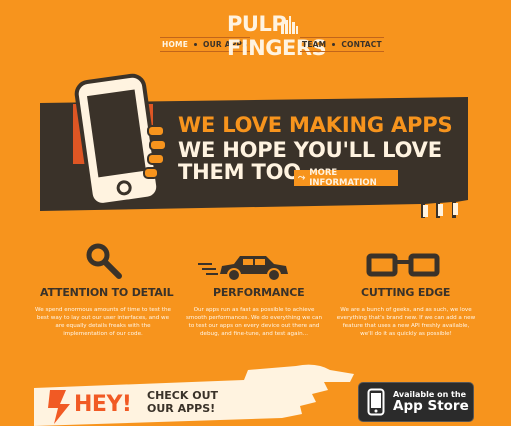  Describe the element at coordinates (120, 140) in the screenshot. I see `phone-icon` at that location.